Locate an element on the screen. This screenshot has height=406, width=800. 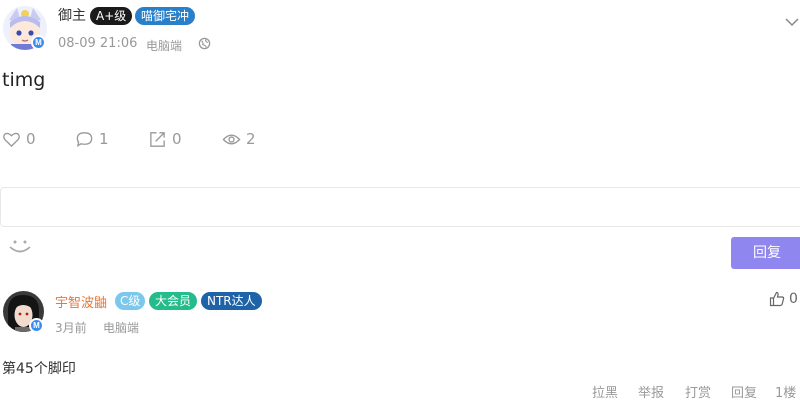
comment-stat: 1 is located at coordinates (92, 139).